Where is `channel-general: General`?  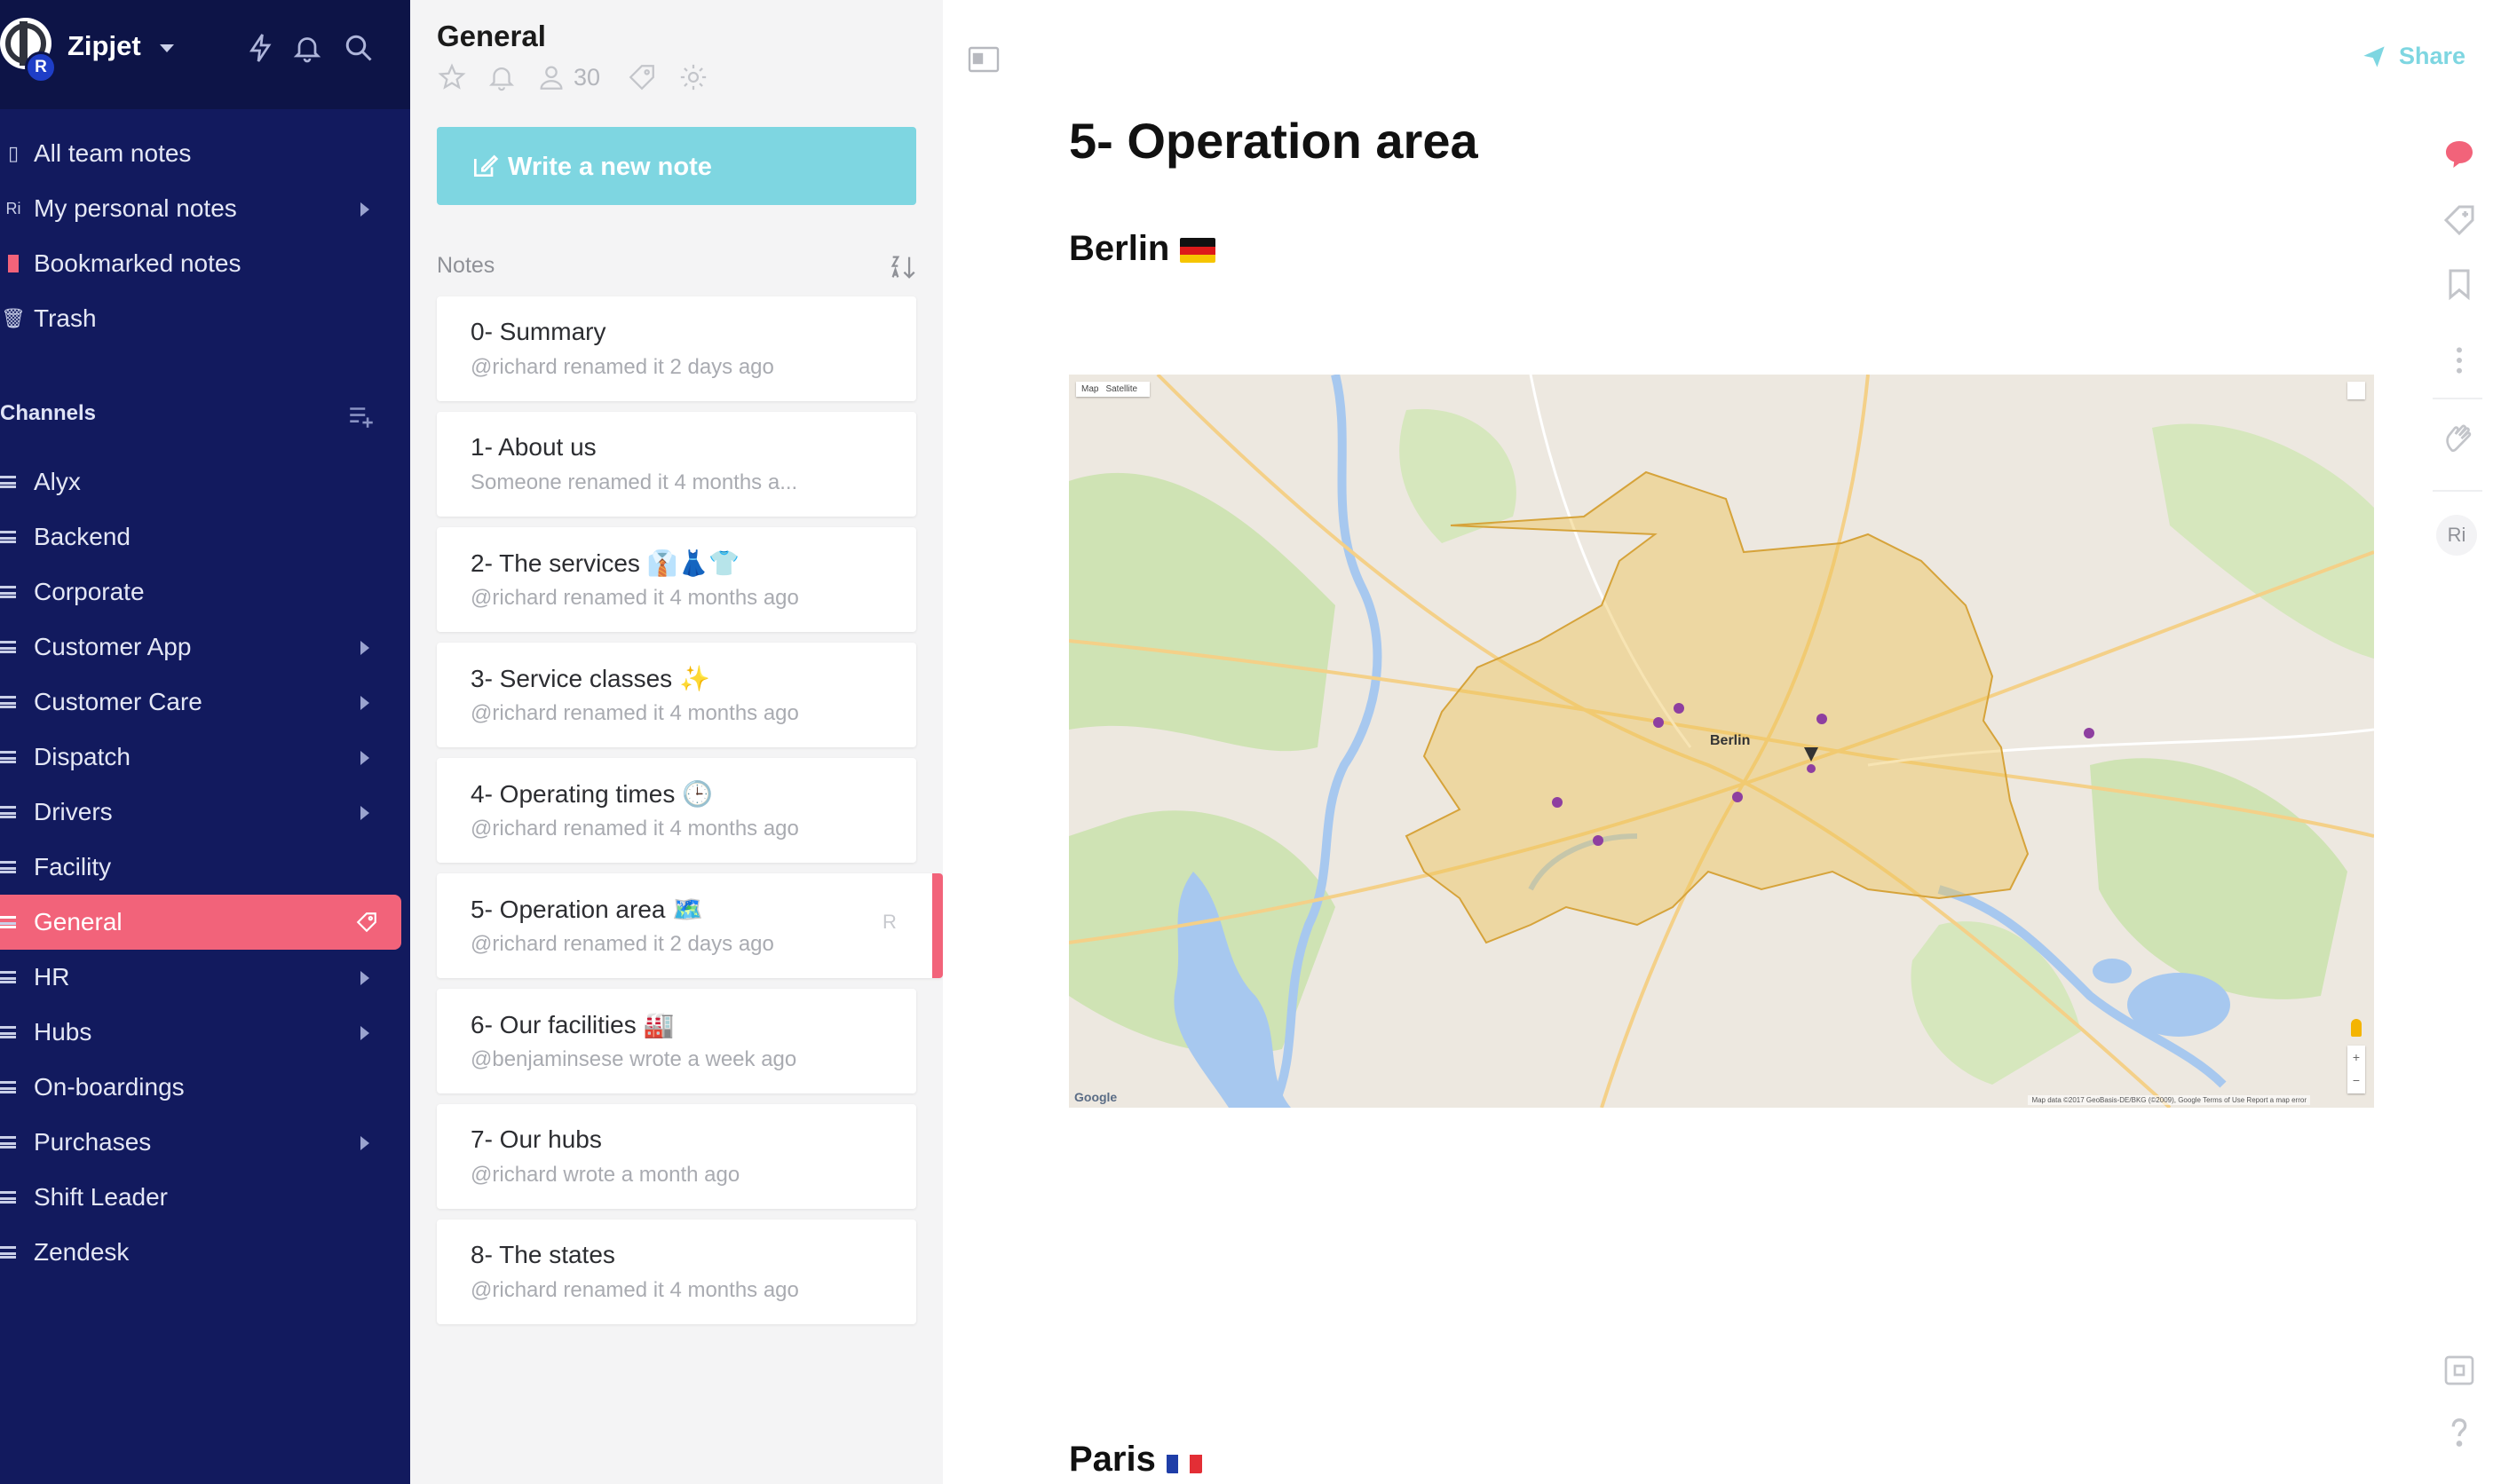
channel-general: General is located at coordinates (200, 923).